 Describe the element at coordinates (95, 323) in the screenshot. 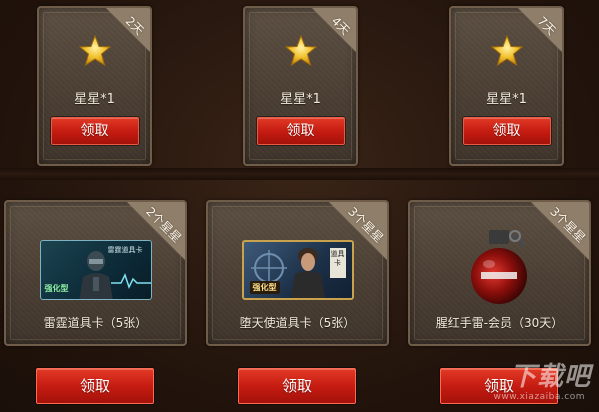

I see `reward-name: 雷霆道具卡（5张）` at that location.